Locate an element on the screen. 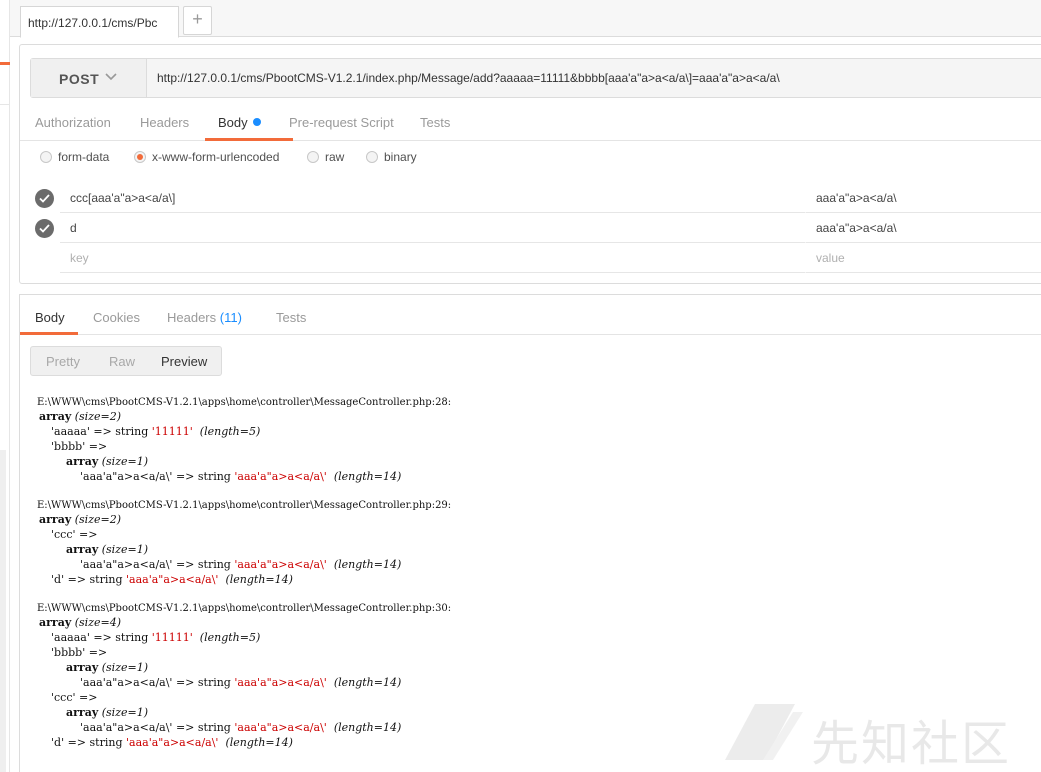 The image size is (1041, 772). response-tabs: Body Cookies Headers (11) Tests is located at coordinates (530, 315).